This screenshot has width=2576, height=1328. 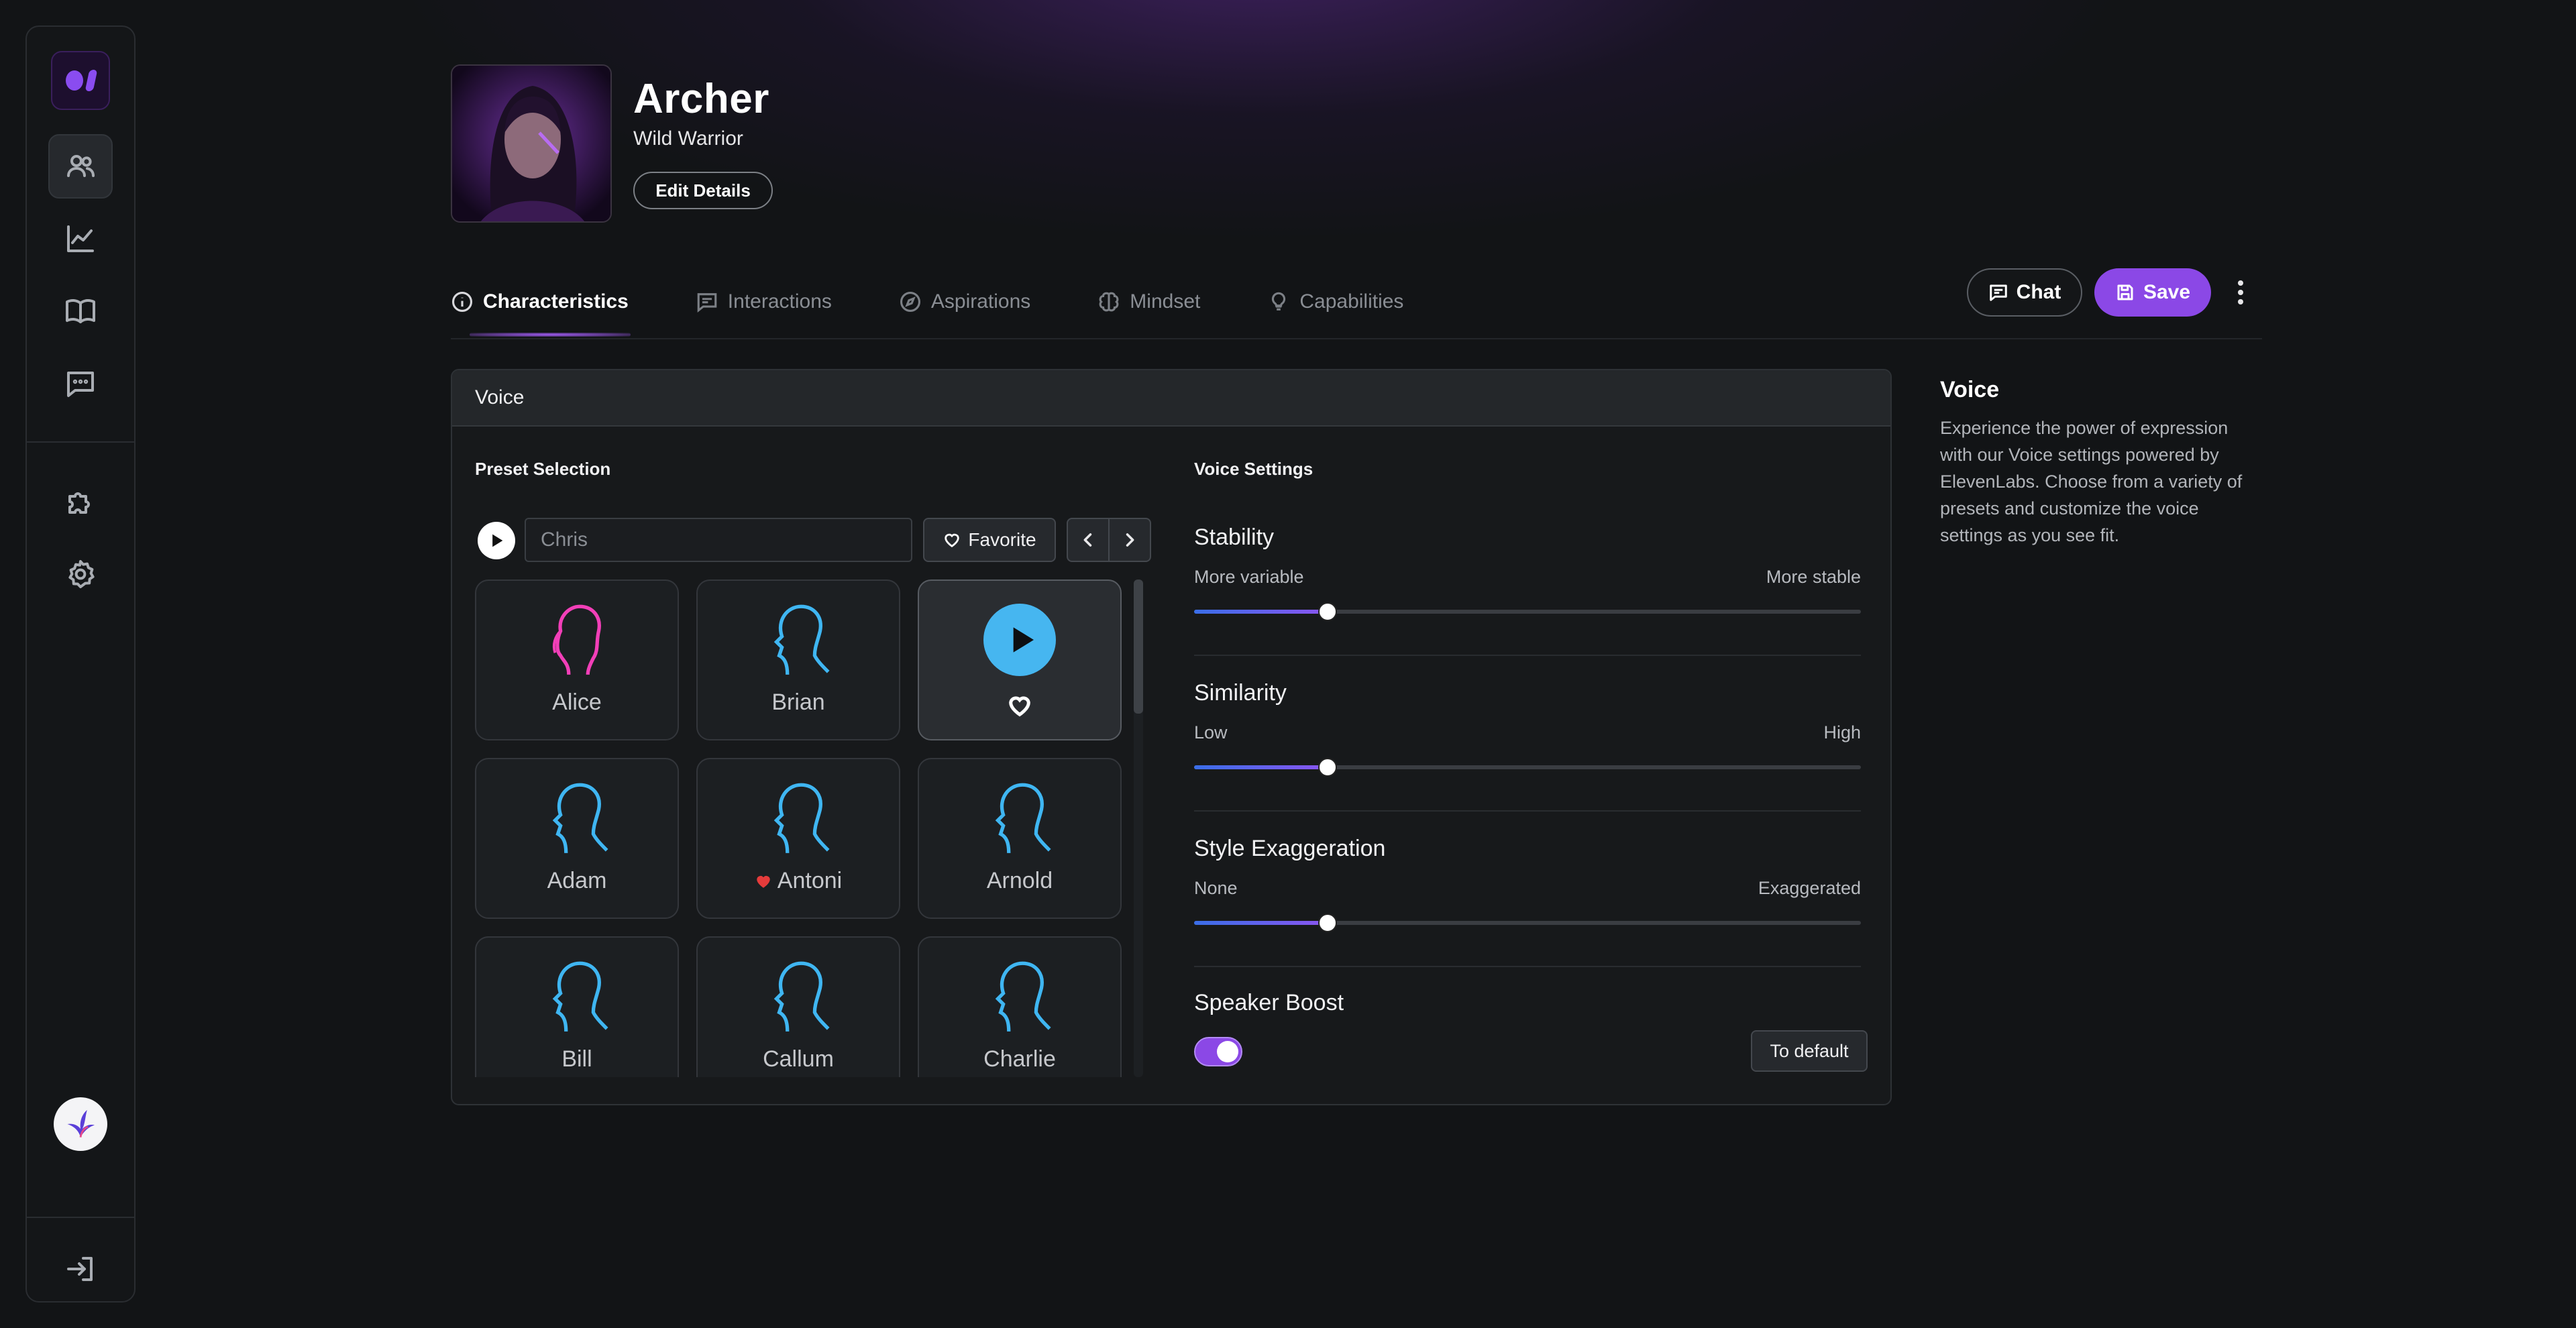 I want to click on sidebar-item-plugins, so click(x=80, y=501).